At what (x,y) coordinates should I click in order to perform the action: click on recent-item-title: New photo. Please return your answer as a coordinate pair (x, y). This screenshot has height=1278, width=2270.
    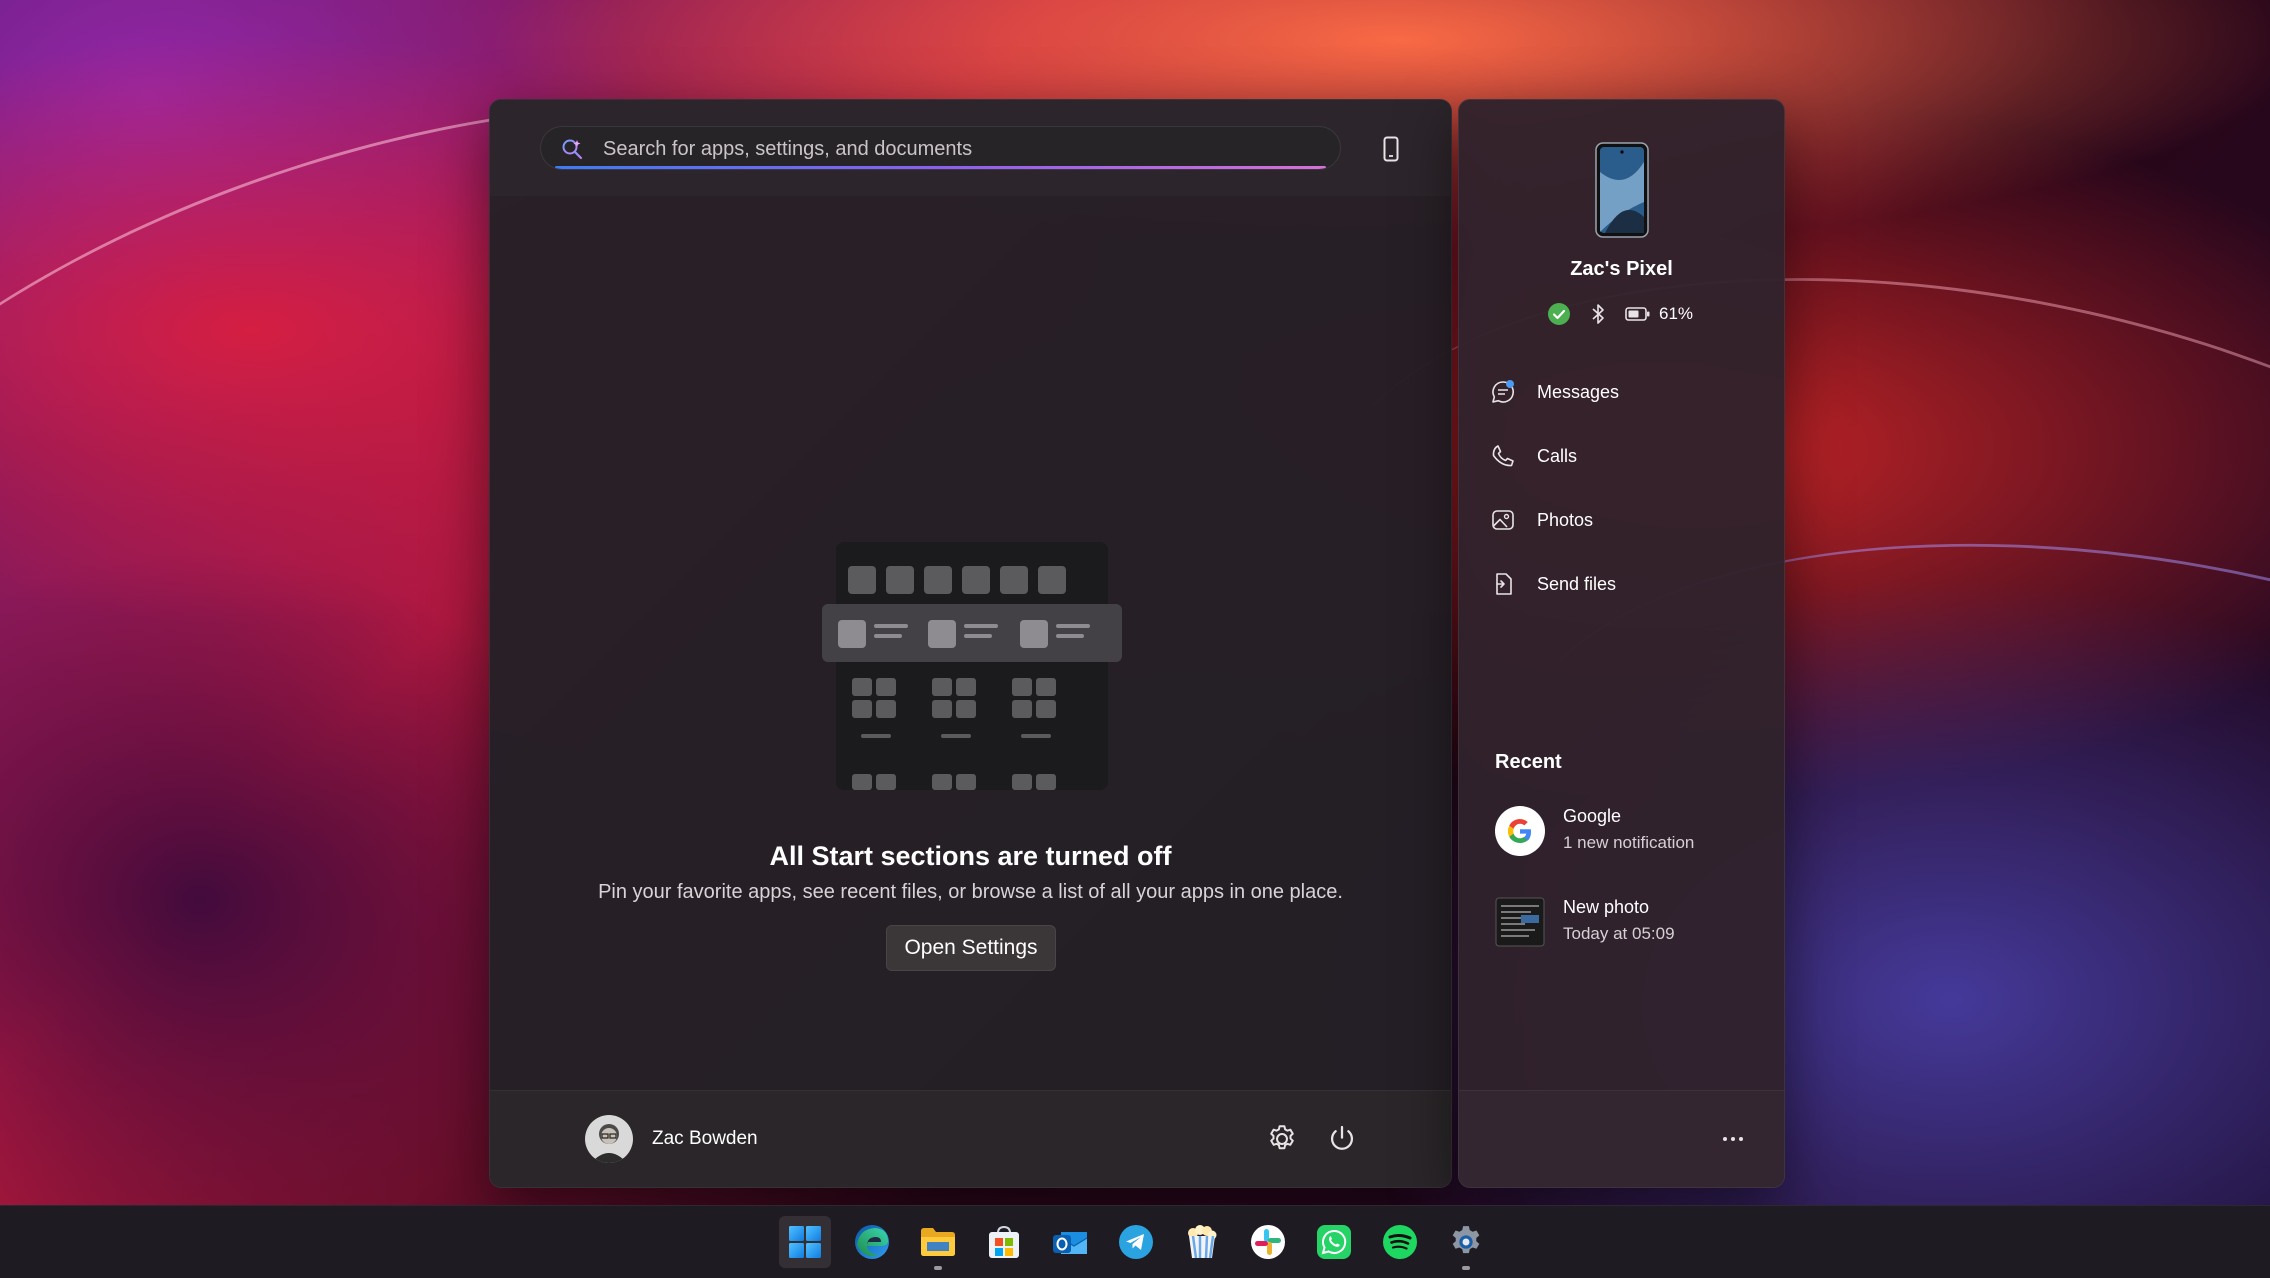
    Looking at the image, I should click on (1606, 907).